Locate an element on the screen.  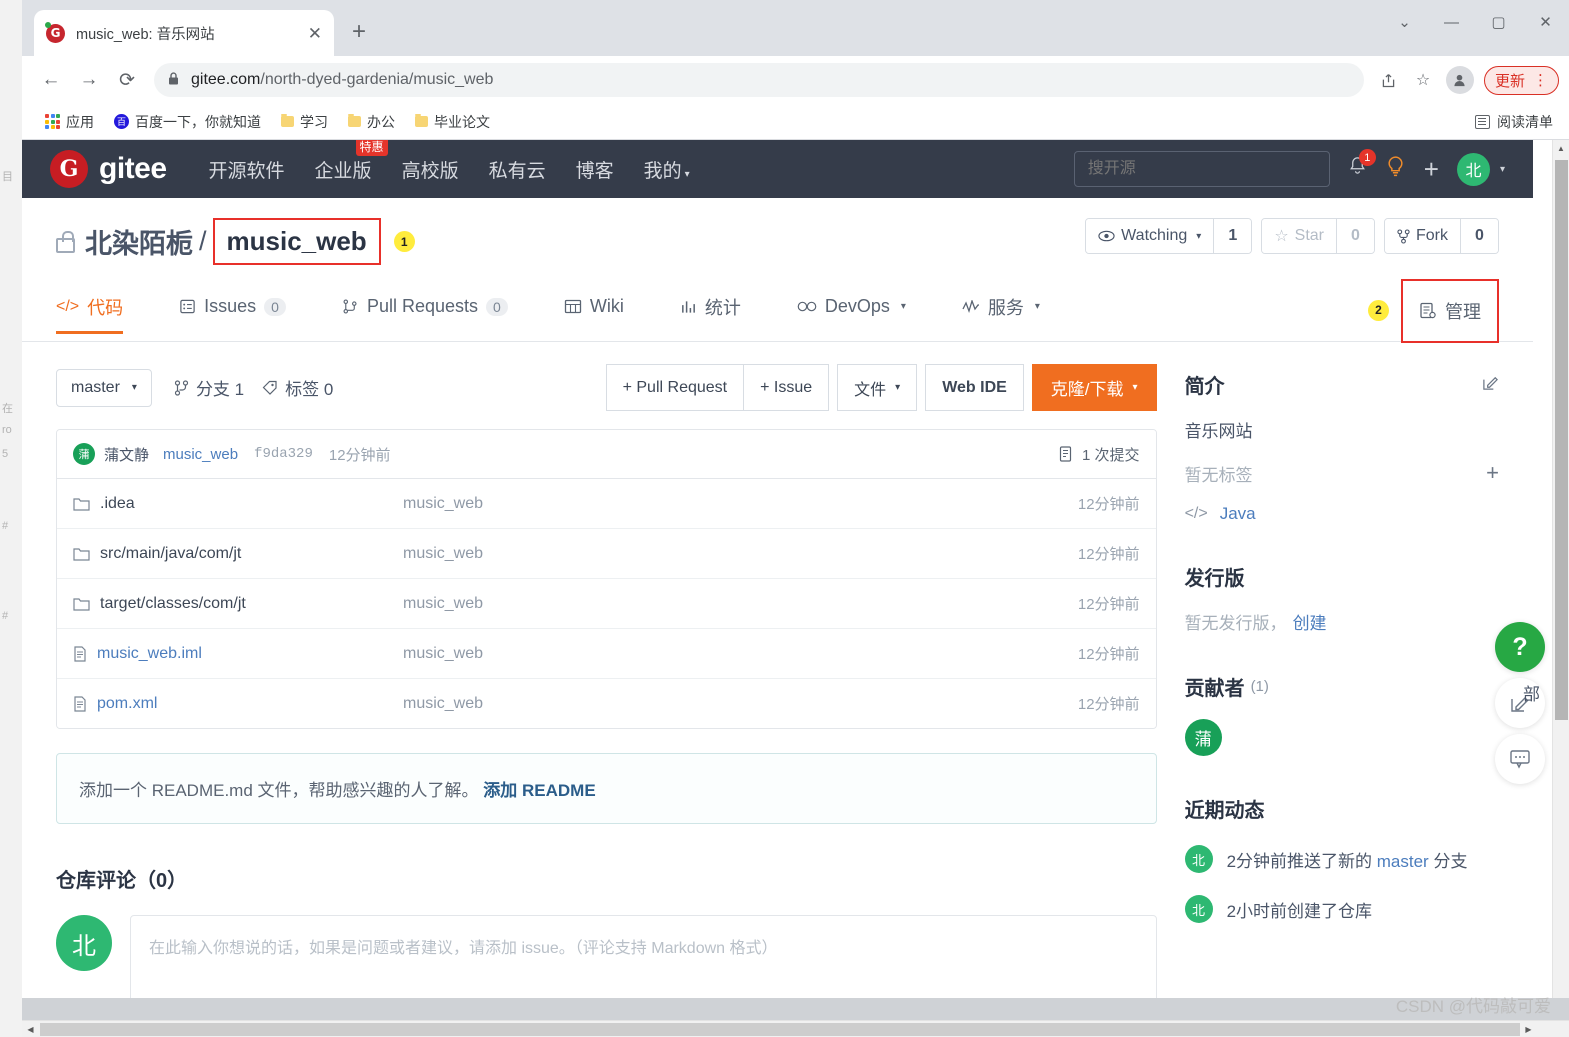
files-dropdown-button: 文件 ▾ is located at coordinates (877, 387).